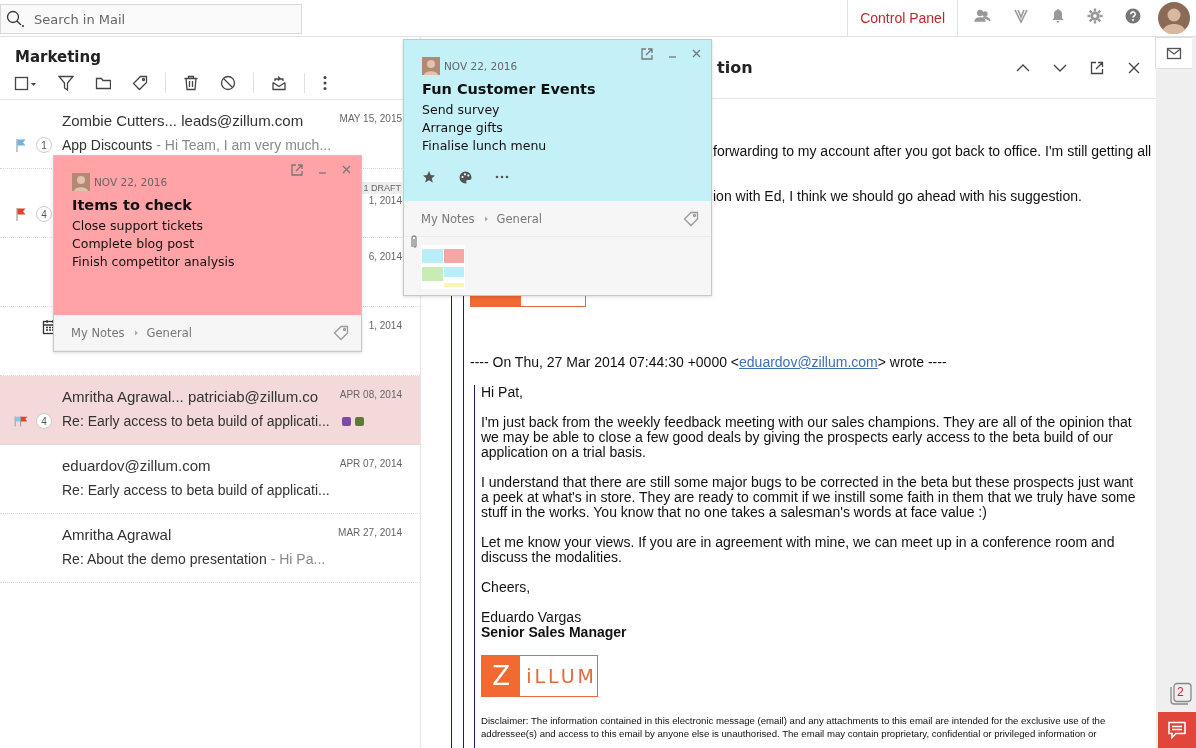 The width and height of the screenshot is (1196, 748). Describe the element at coordinates (1174, 18) in the screenshot. I see `avatar` at that location.